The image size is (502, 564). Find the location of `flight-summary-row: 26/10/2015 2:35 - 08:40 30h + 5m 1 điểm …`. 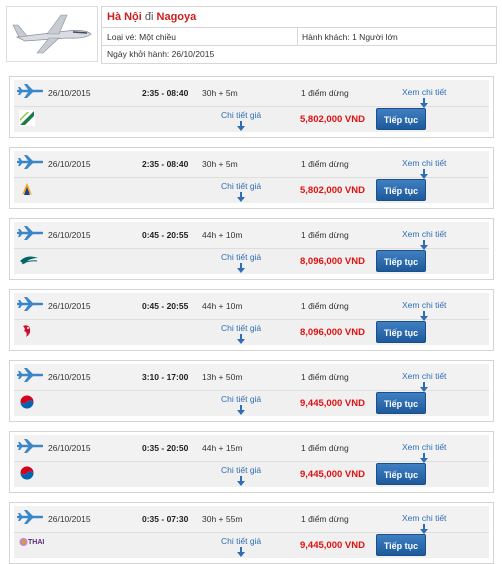

flight-summary-row: 26/10/2015 2:35 - 08:40 30h + 5m 1 điểm … is located at coordinates (251, 165).